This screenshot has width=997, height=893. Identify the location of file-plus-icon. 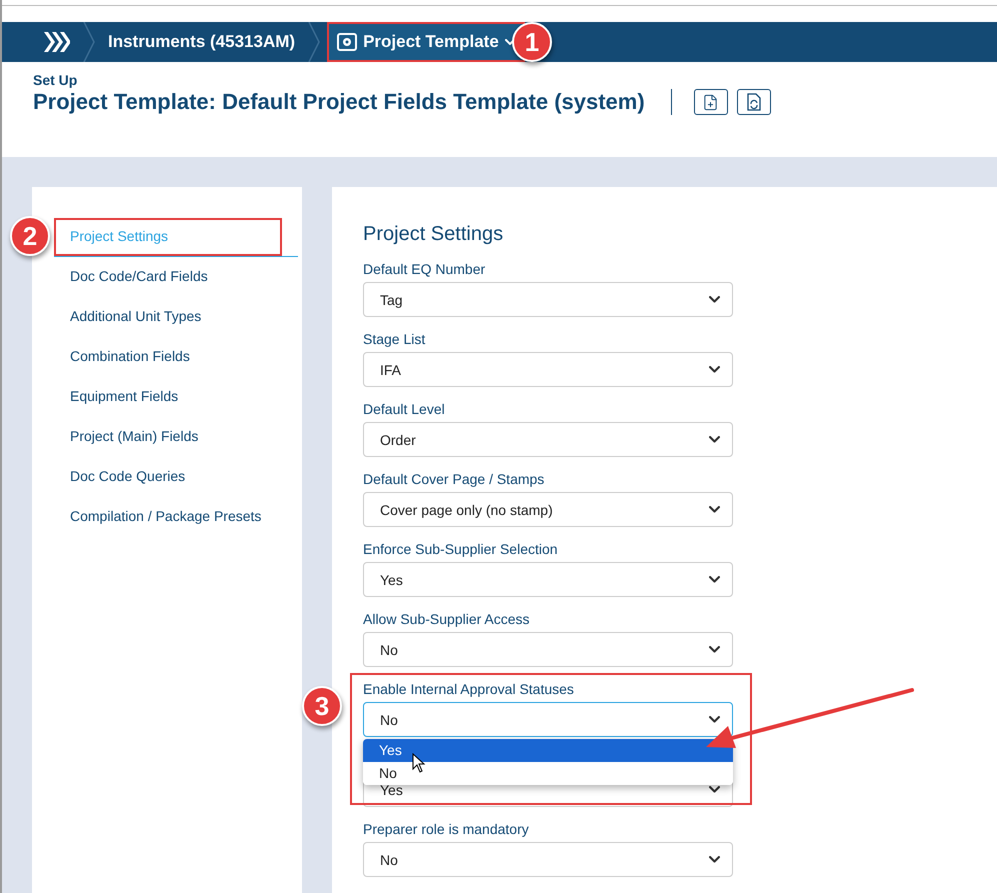
(711, 102).